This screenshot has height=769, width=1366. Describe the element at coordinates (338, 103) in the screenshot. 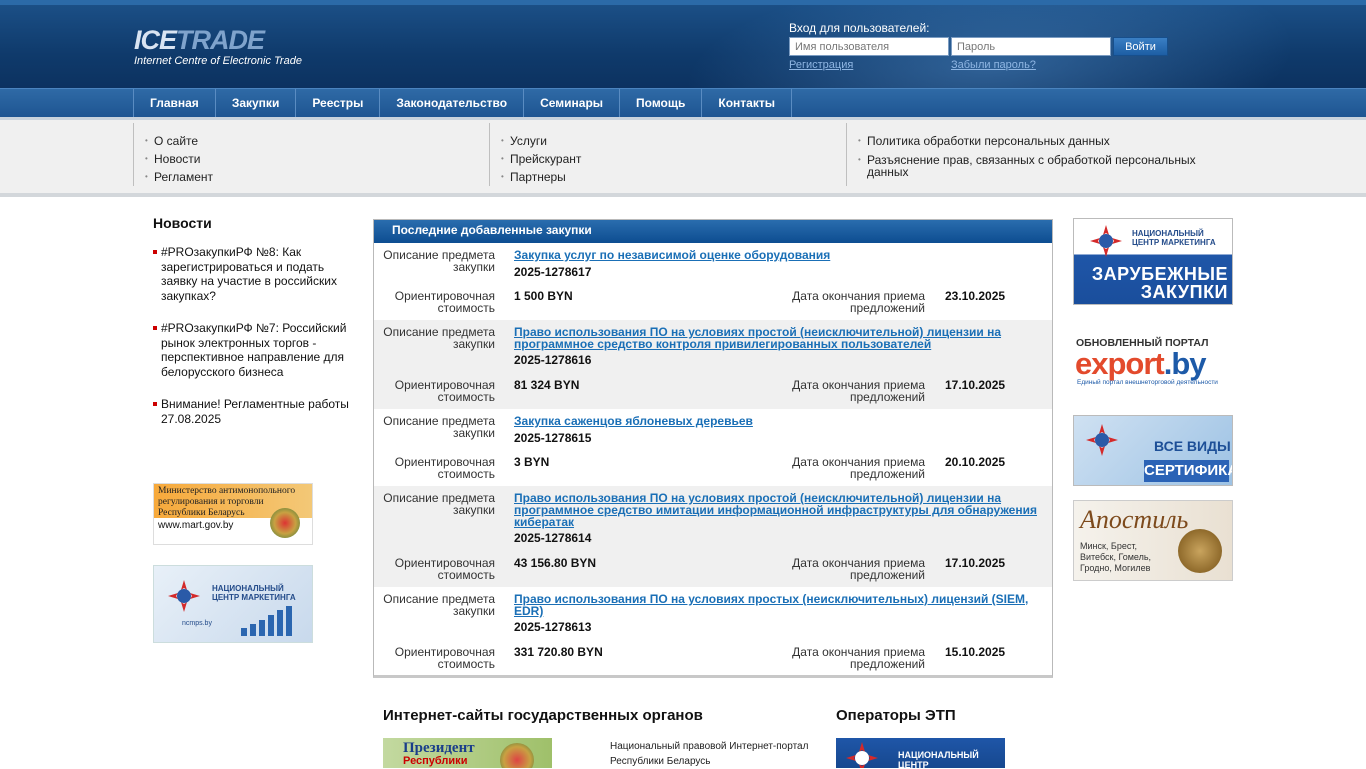

I see `nav-item-registries: Реестры` at that location.